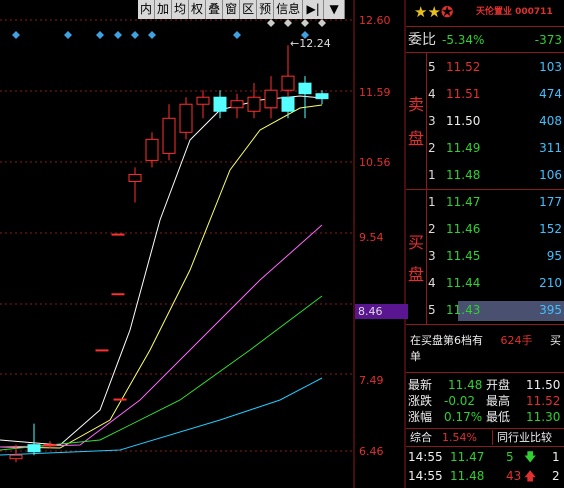  Describe the element at coordinates (335, 9) in the screenshot. I see `toolbar-button-10: ▼` at that location.